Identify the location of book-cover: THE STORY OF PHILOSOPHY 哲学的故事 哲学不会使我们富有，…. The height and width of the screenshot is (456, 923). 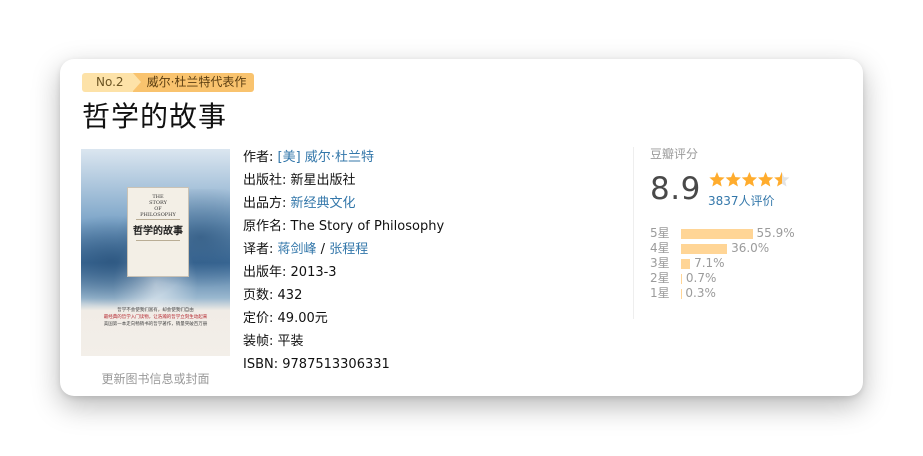
(155, 252).